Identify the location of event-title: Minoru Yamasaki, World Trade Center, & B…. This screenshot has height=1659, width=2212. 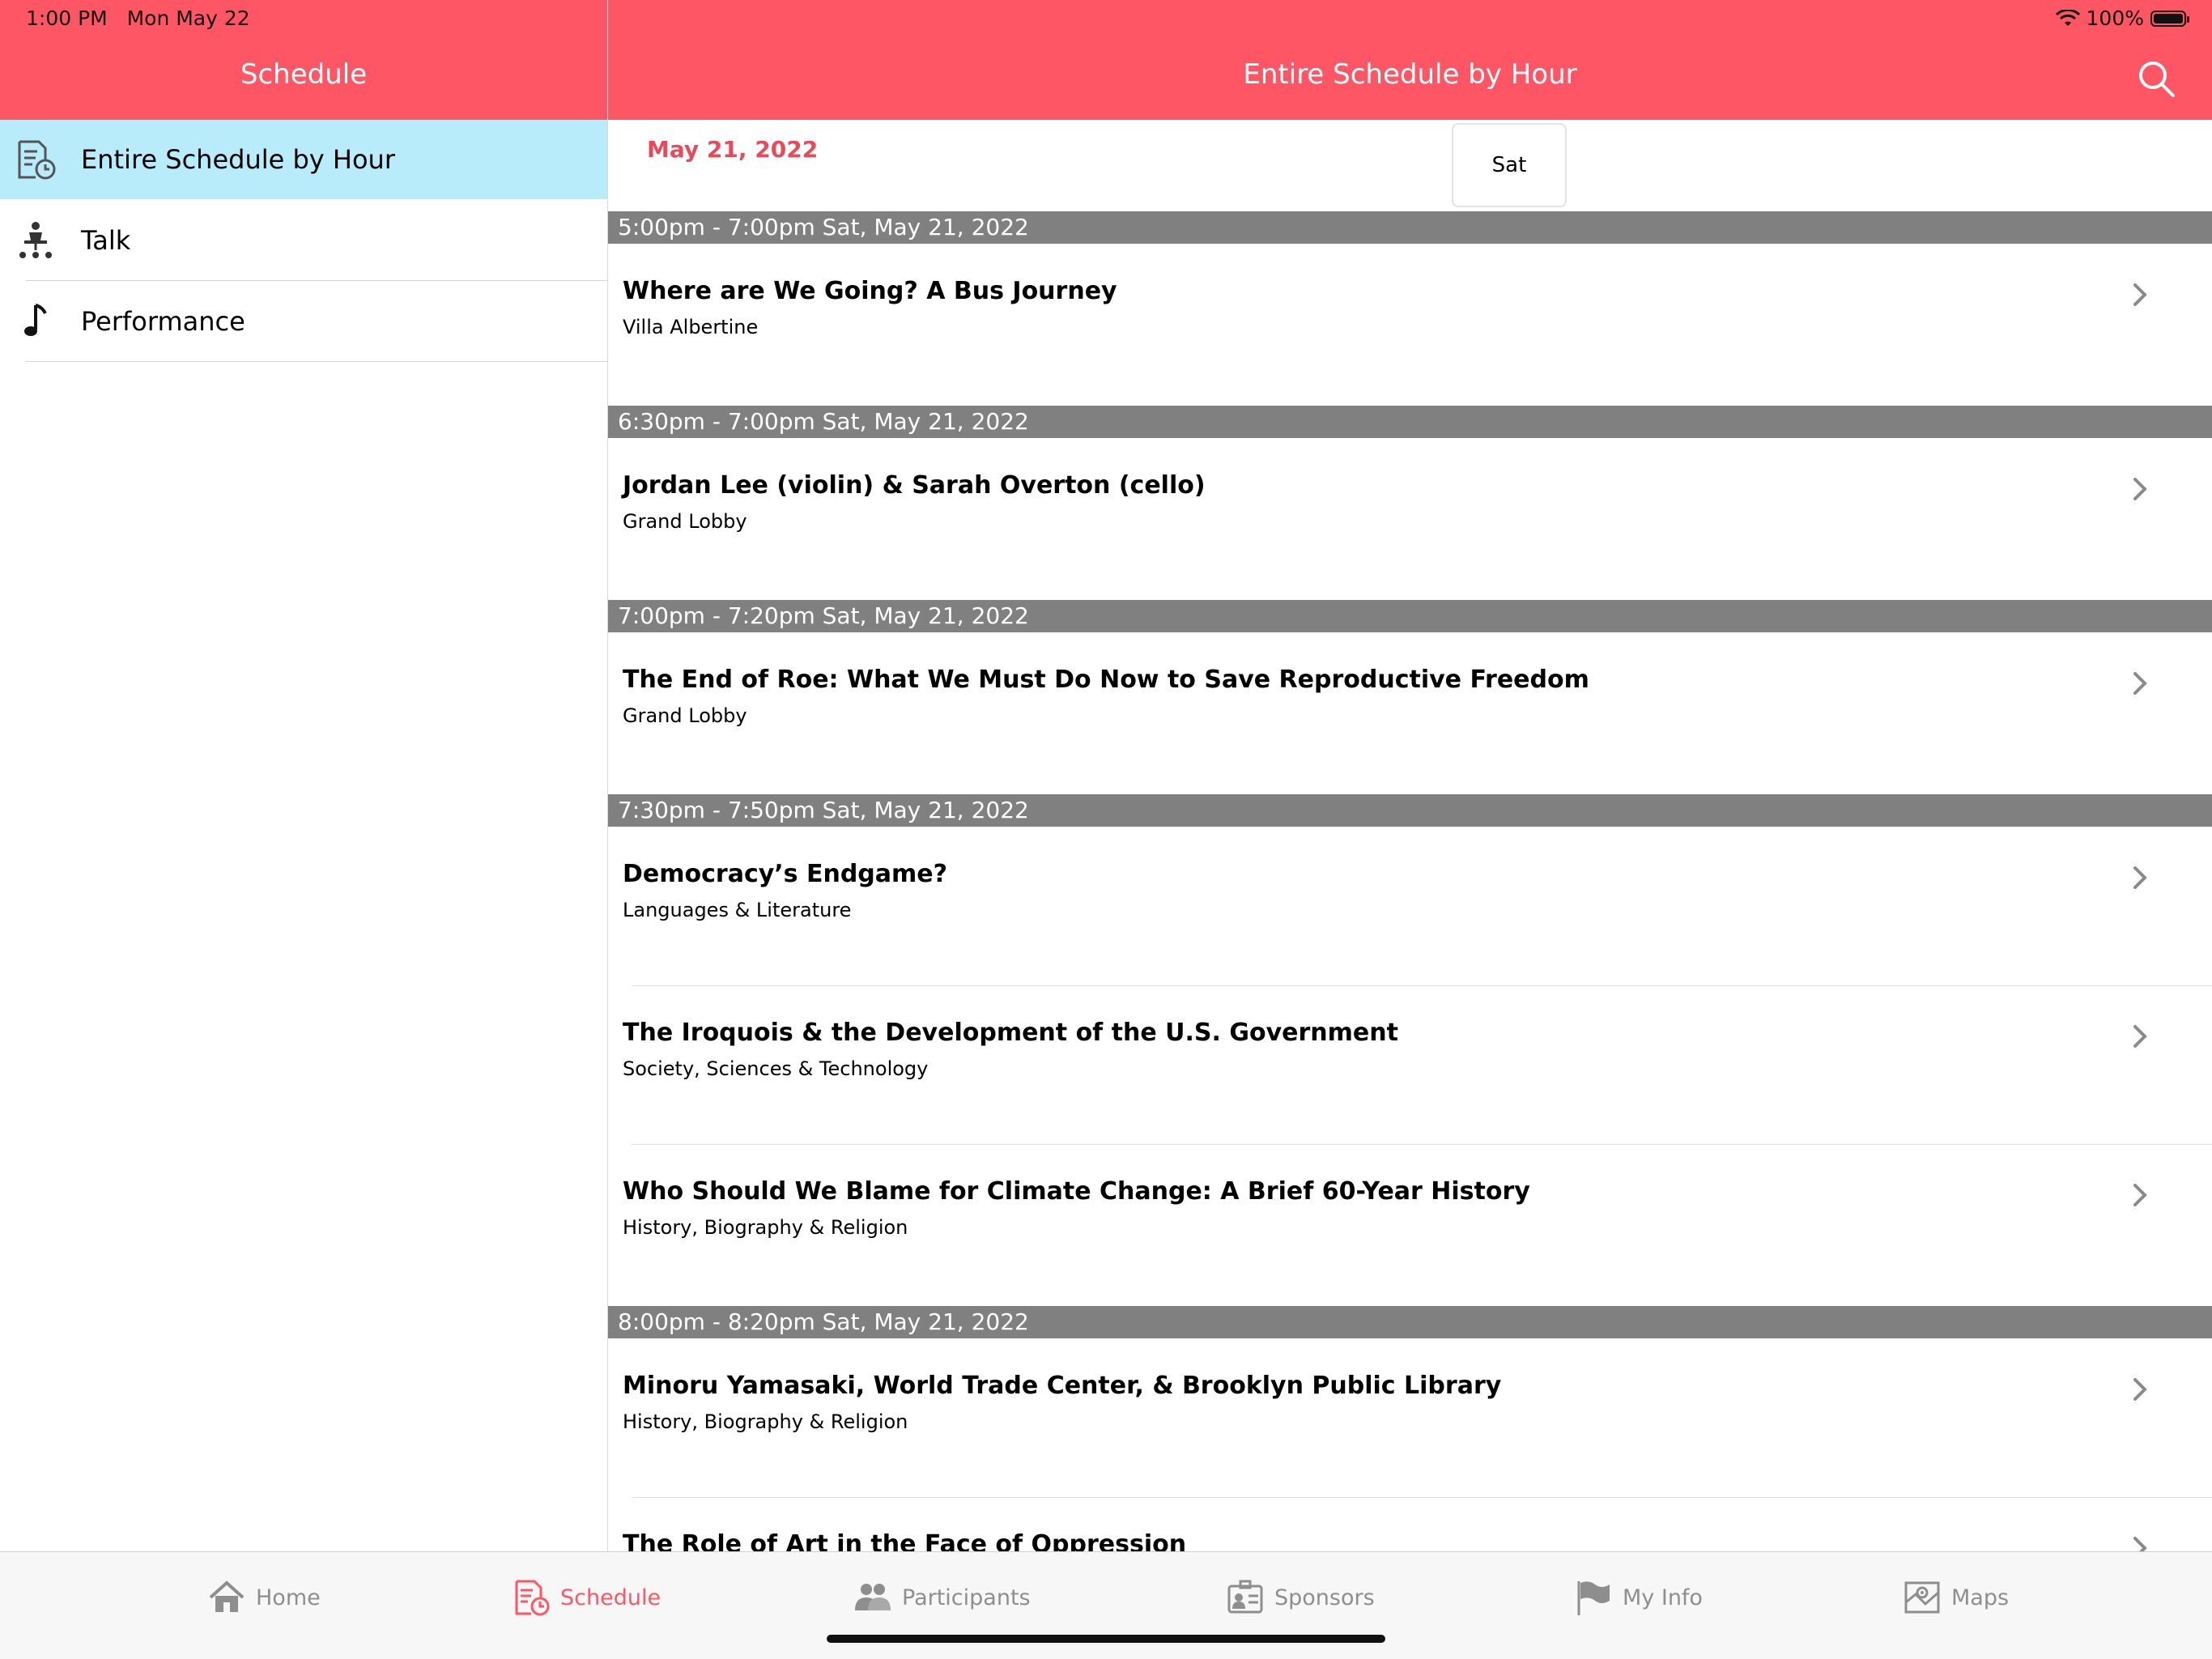
(1062, 1386).